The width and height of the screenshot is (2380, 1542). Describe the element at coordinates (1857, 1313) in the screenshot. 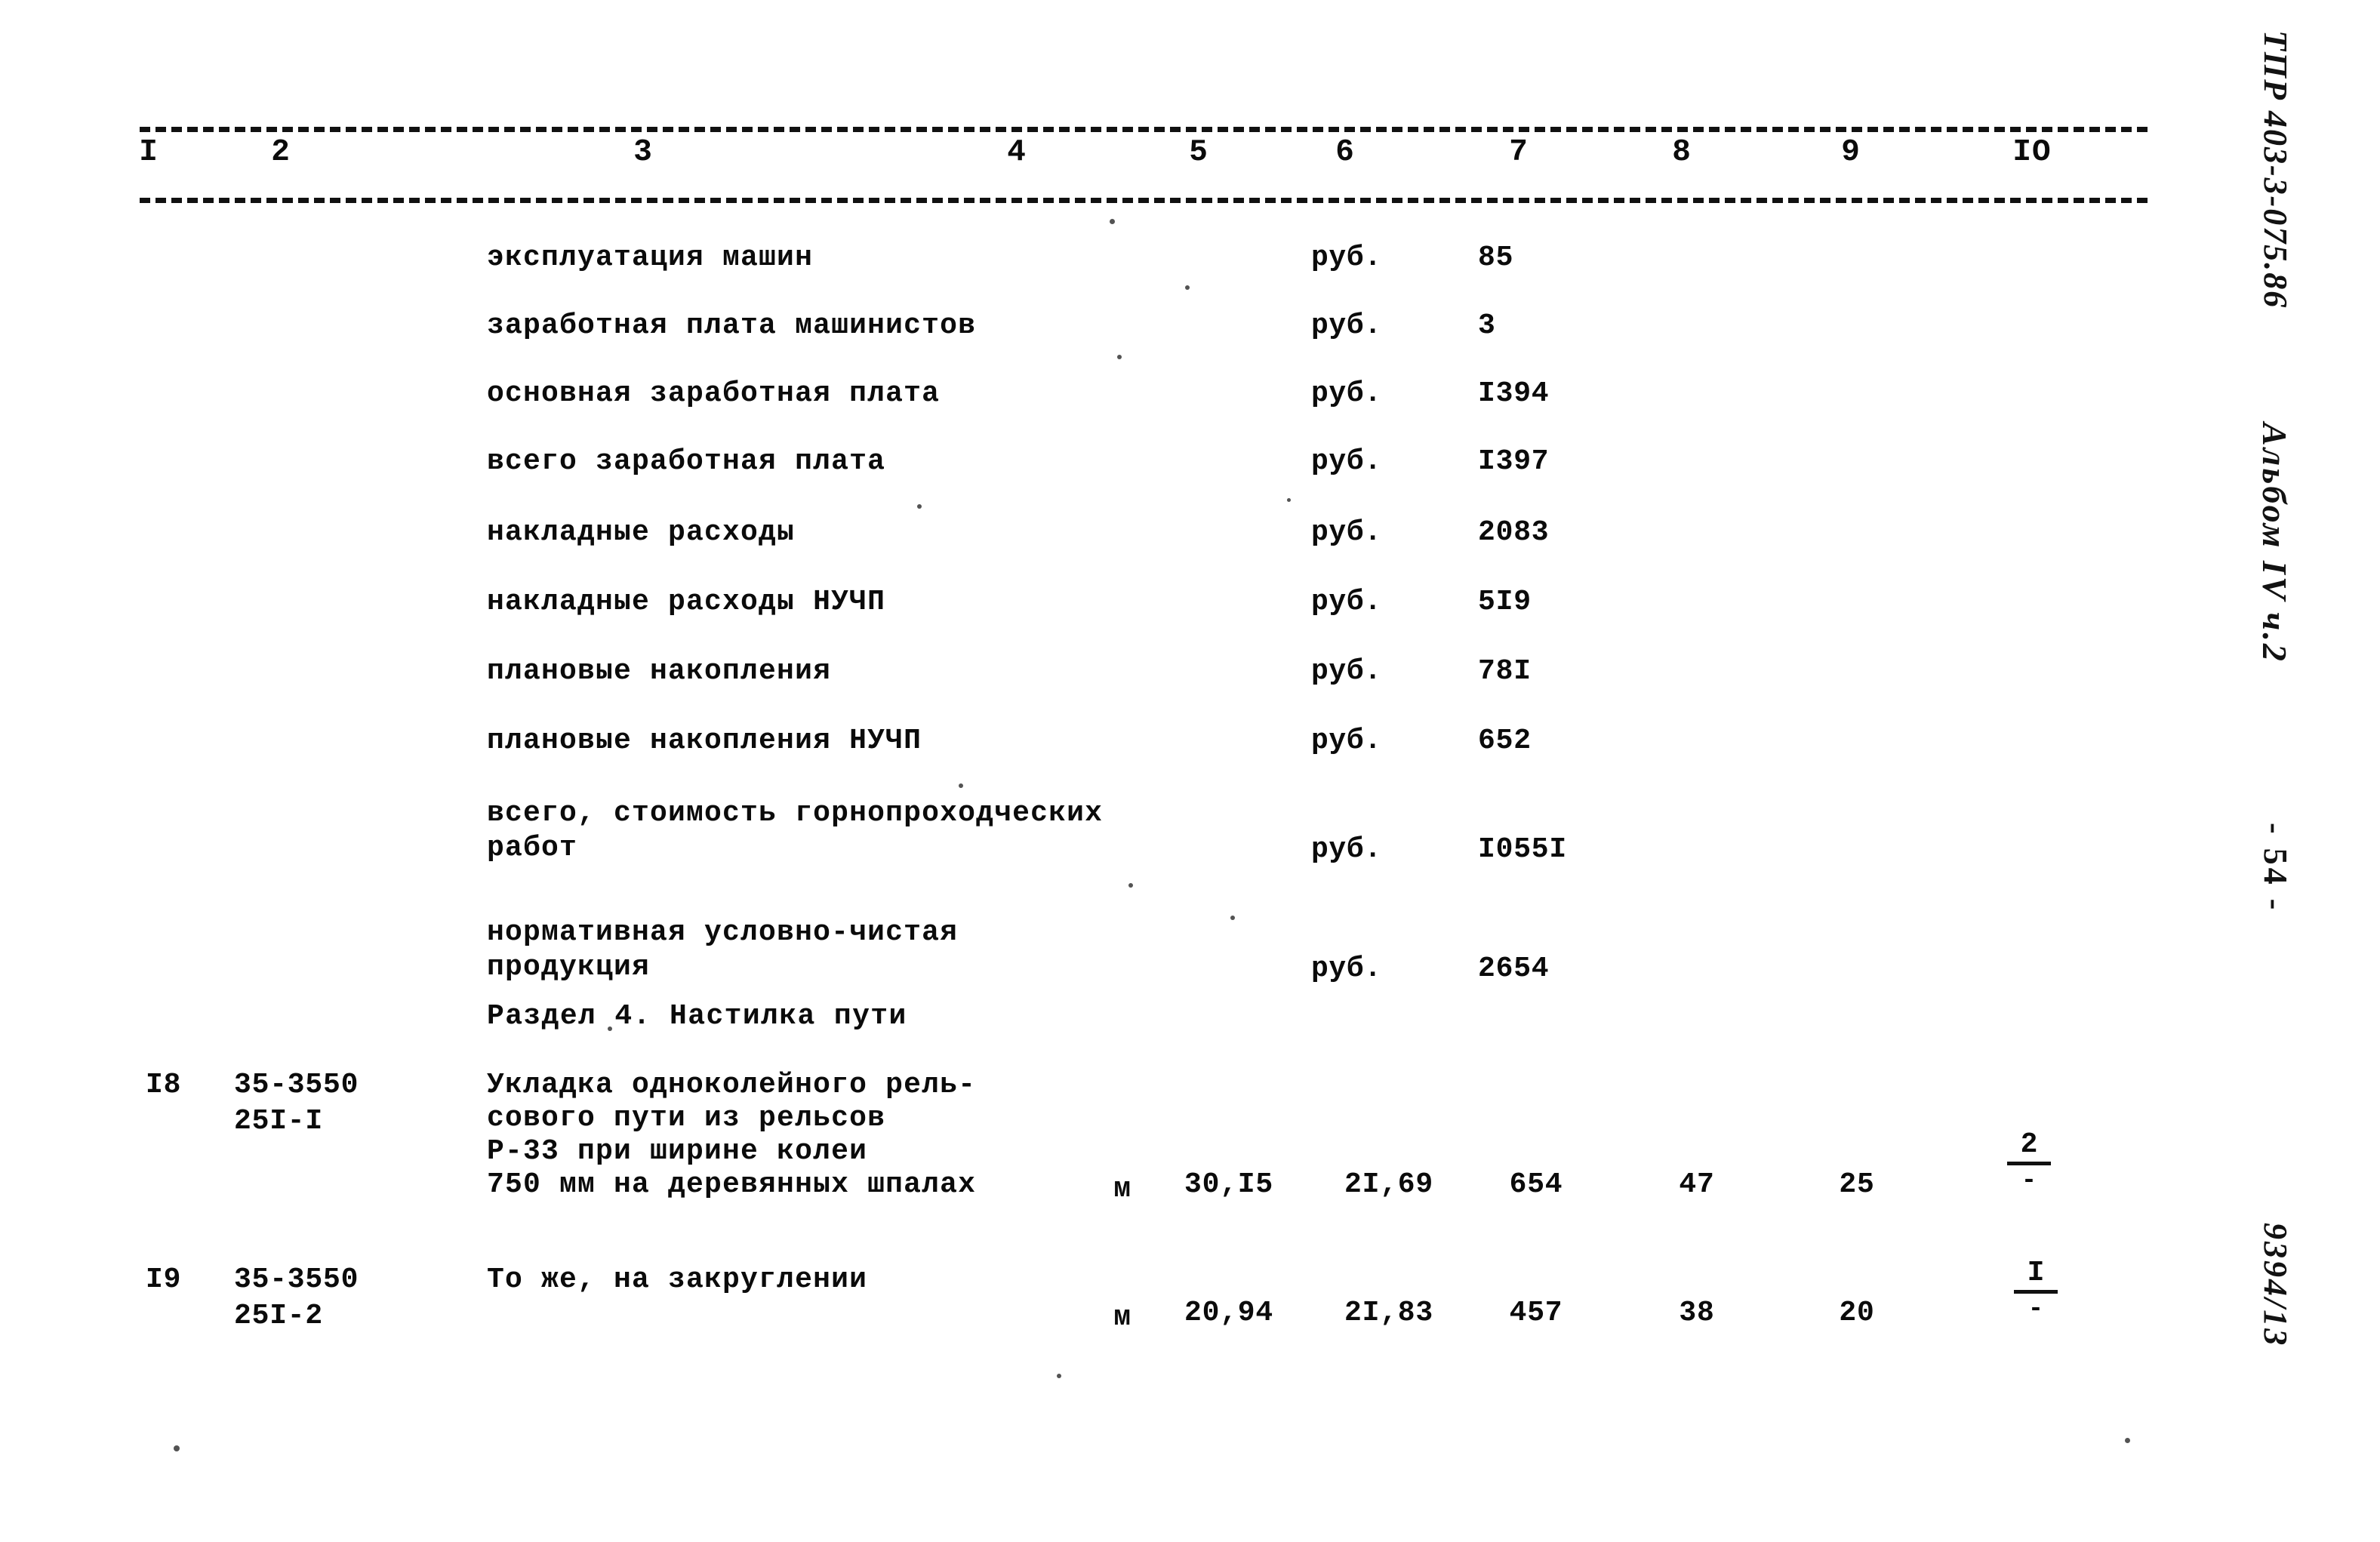

I see `work-row-col9: 20` at that location.